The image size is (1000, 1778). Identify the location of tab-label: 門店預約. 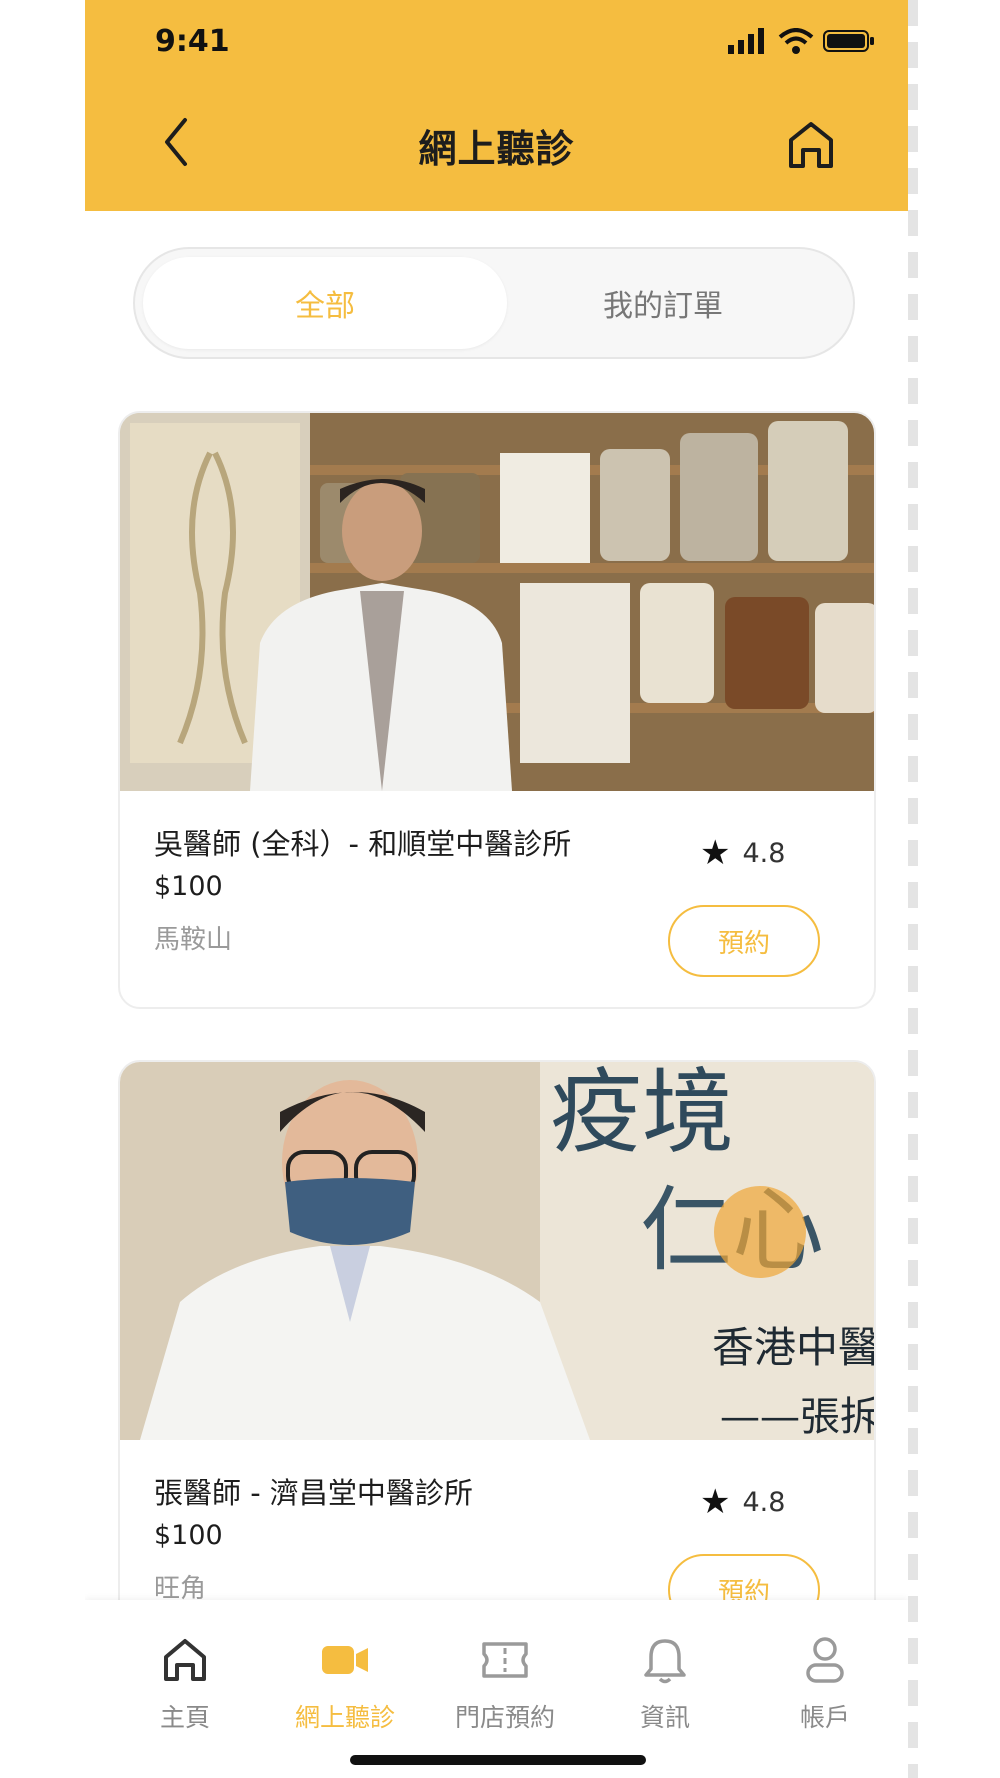
(504, 1717).